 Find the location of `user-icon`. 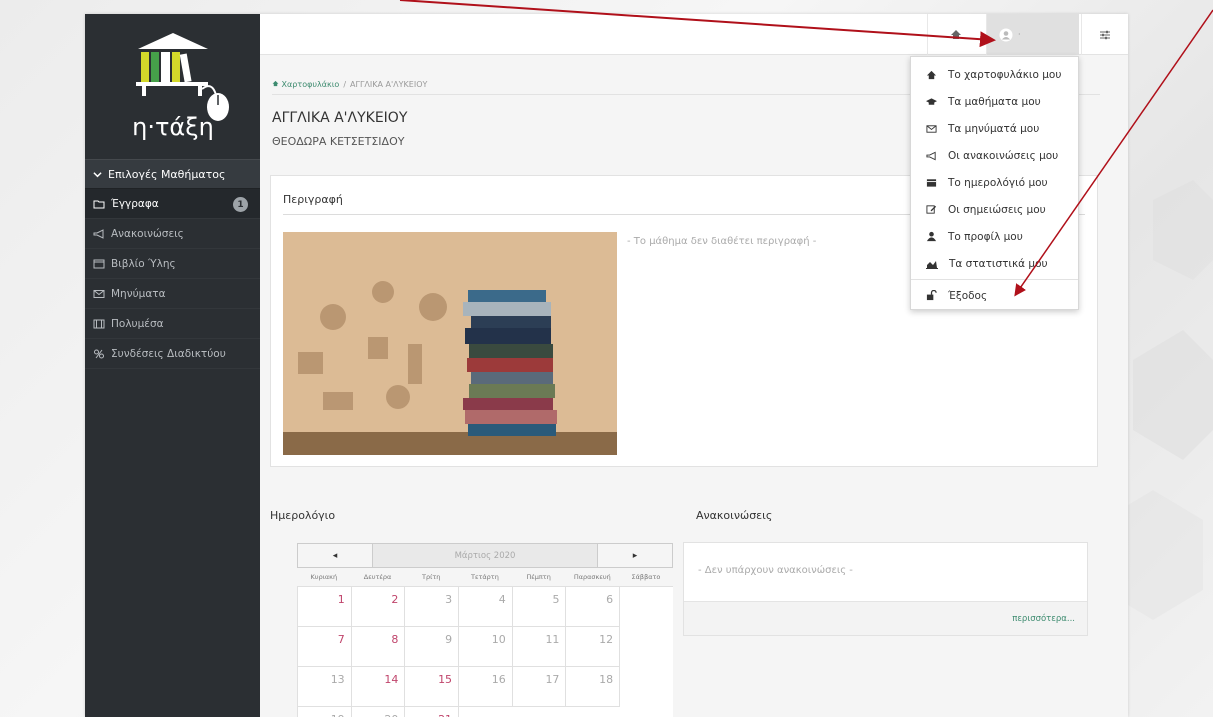

user-icon is located at coordinates (931, 236).